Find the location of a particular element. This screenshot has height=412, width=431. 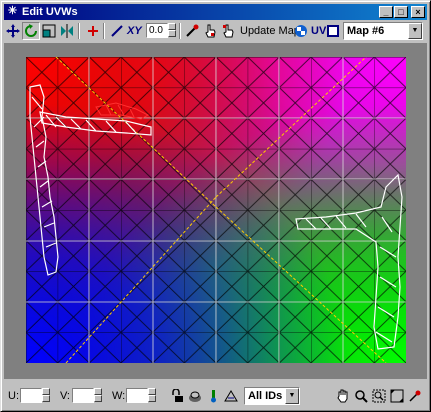

filter-tool is located at coordinates (231, 396).